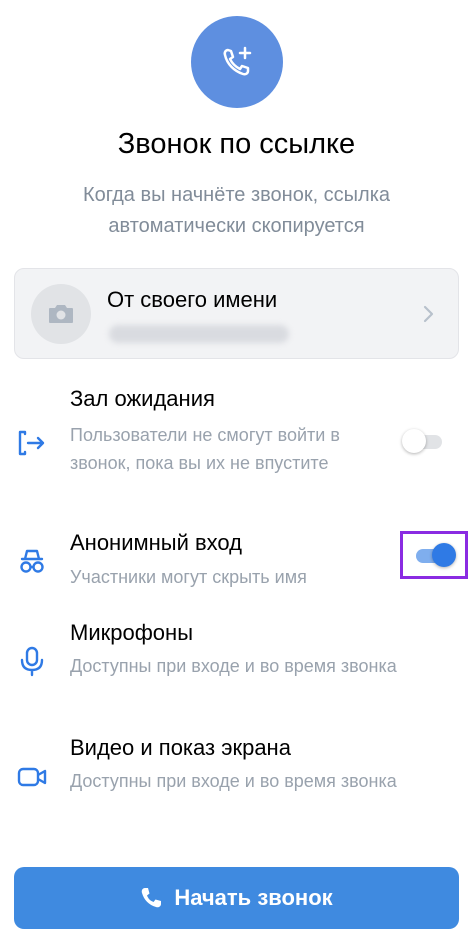  What do you see at coordinates (156, 542) in the screenshot?
I see `option-title: Анонимный вход` at bounding box center [156, 542].